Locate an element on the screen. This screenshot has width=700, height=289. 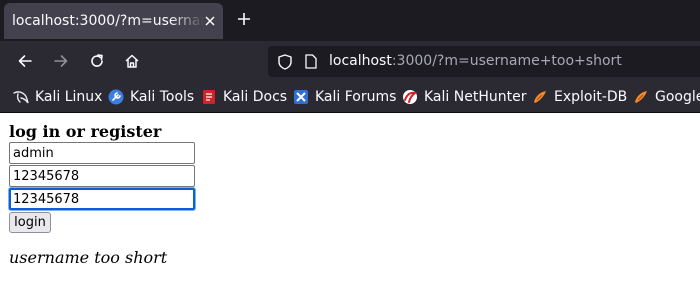
bookmark-label: Exploit-DB is located at coordinates (591, 97).